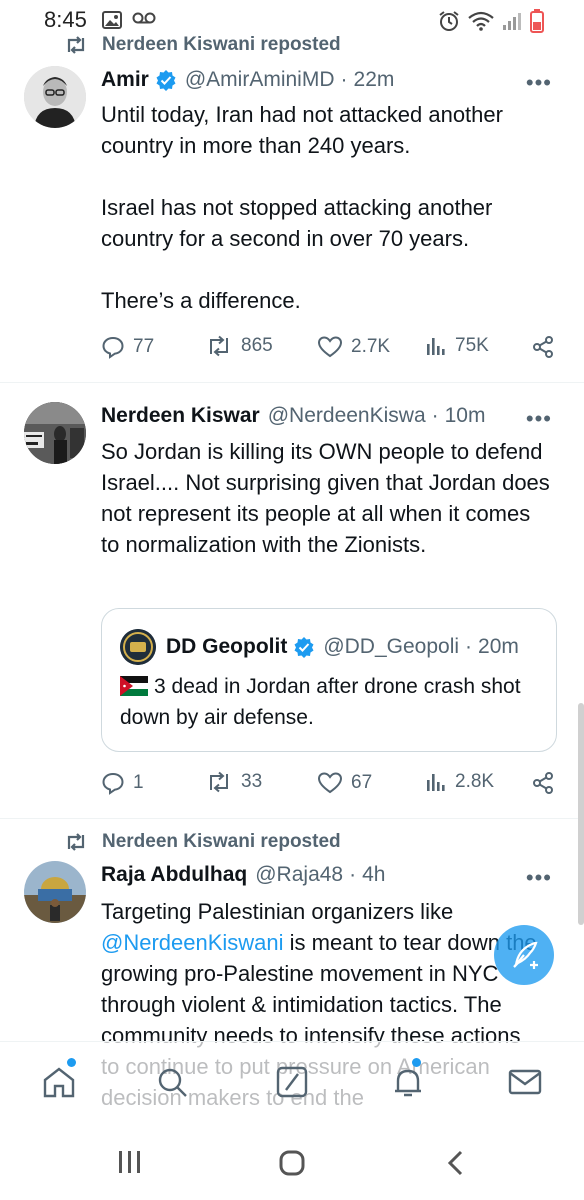 The width and height of the screenshot is (584, 1200). Describe the element at coordinates (112, 20) in the screenshot. I see `gallery-notification-icon` at that location.